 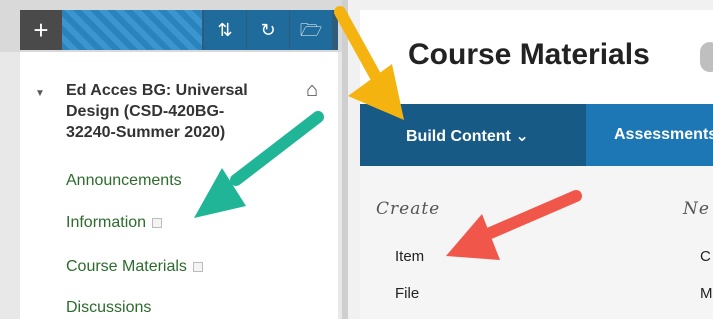 I want to click on teal-arrow-icon, so click(x=259, y=164).